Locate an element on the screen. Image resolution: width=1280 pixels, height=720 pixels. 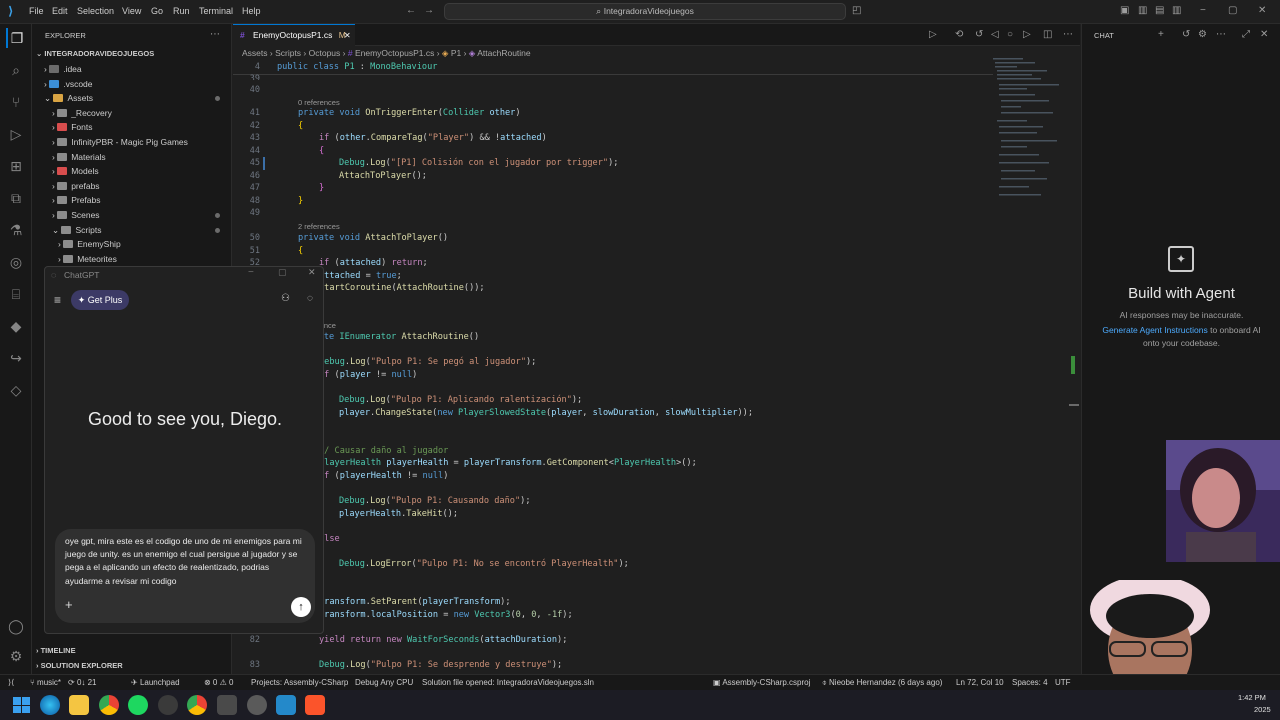
file-explorer-icon is located at coordinates (79, 705).